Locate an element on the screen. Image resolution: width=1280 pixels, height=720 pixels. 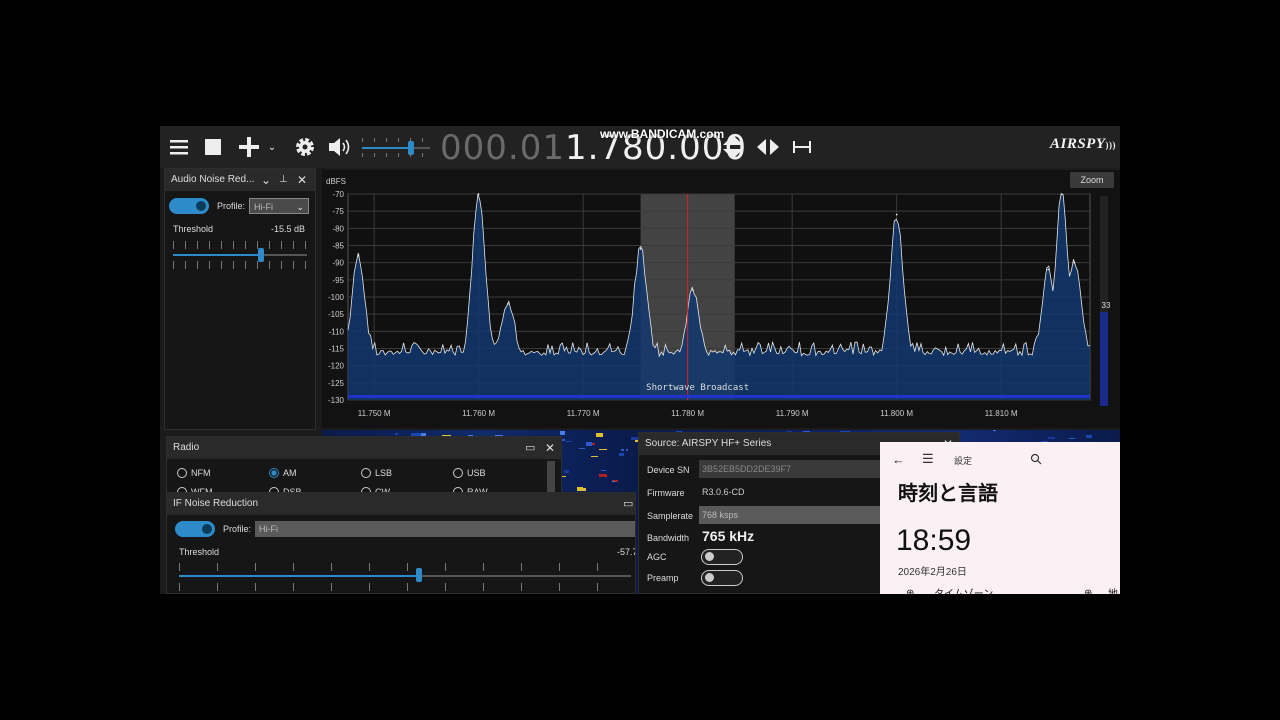
bandwidth-value: 765 kHz is located at coordinates (728, 536).